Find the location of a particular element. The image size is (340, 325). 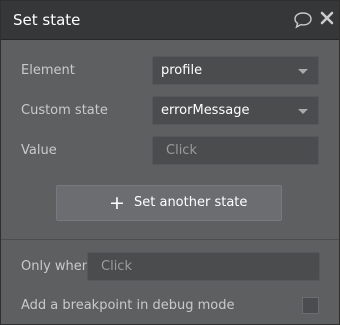

breakpoint-label: Add a breakpoint in debug mode is located at coordinates (128, 305).